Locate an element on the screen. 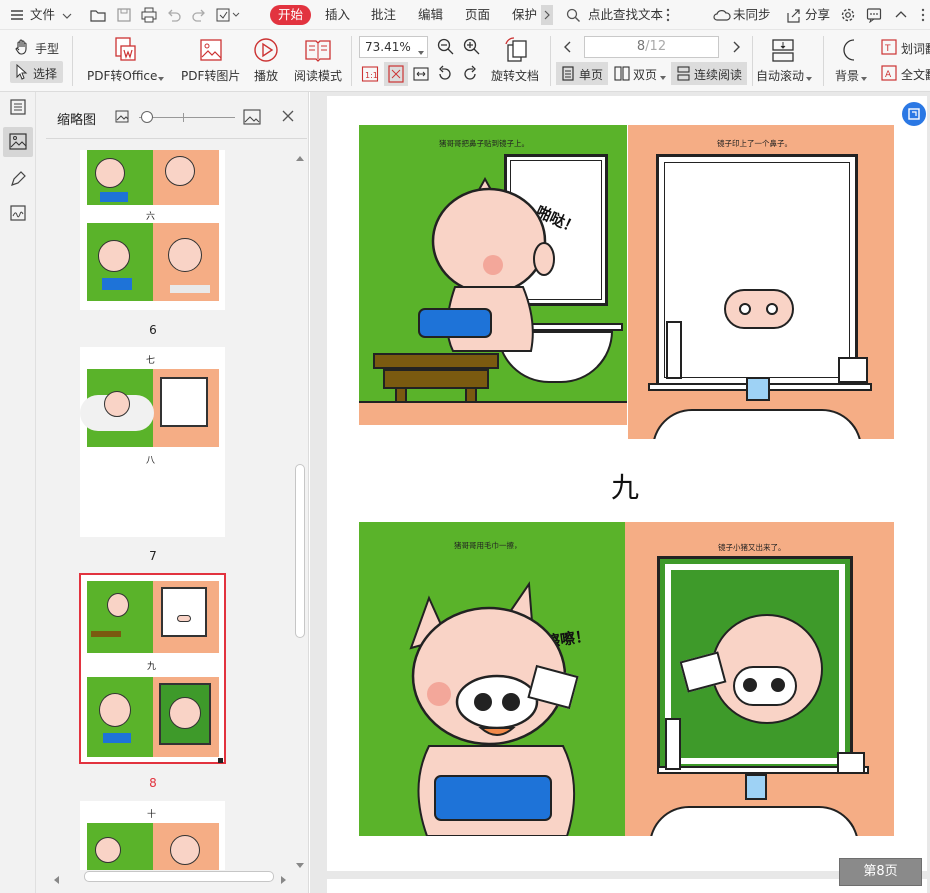 The image size is (930, 893). read-mode-icon is located at coordinates (318, 50).